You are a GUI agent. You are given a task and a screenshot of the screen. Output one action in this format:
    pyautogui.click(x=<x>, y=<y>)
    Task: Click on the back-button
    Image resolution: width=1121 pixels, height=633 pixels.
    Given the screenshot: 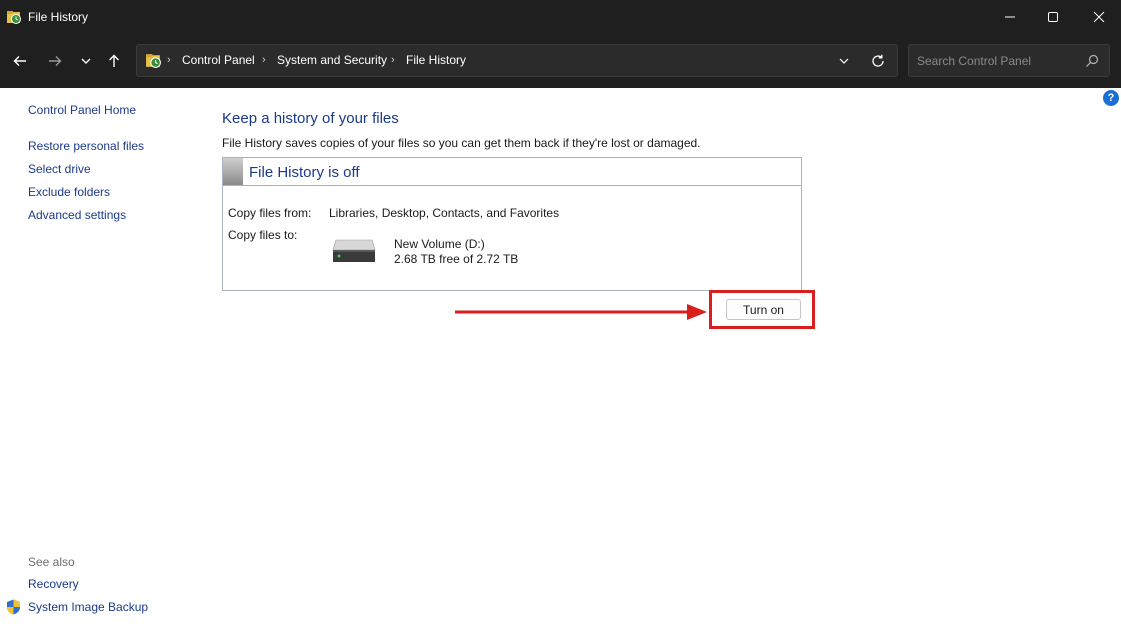 What is the action you would take?
    pyautogui.click(x=20, y=61)
    